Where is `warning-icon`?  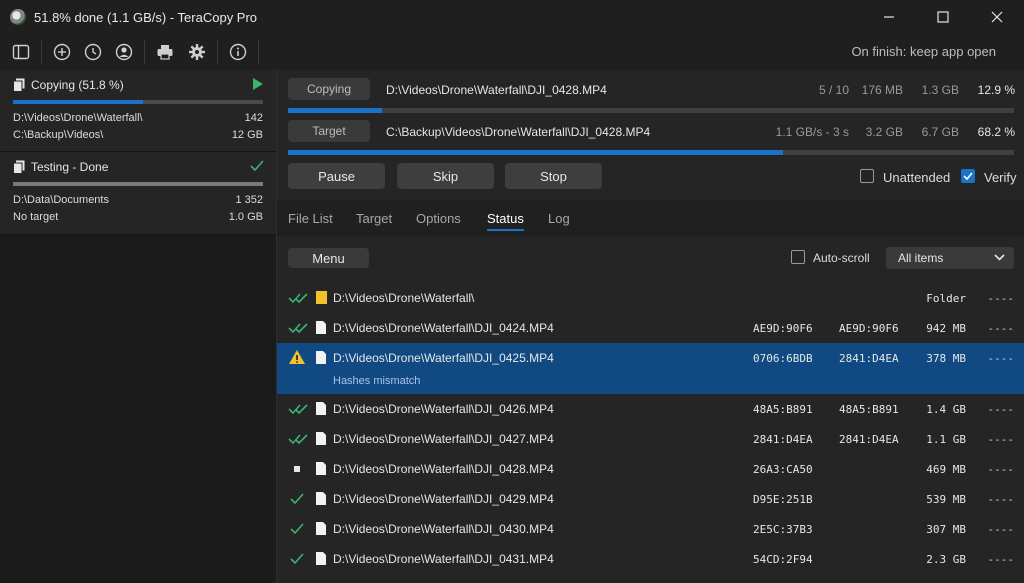 warning-icon is located at coordinates (297, 357).